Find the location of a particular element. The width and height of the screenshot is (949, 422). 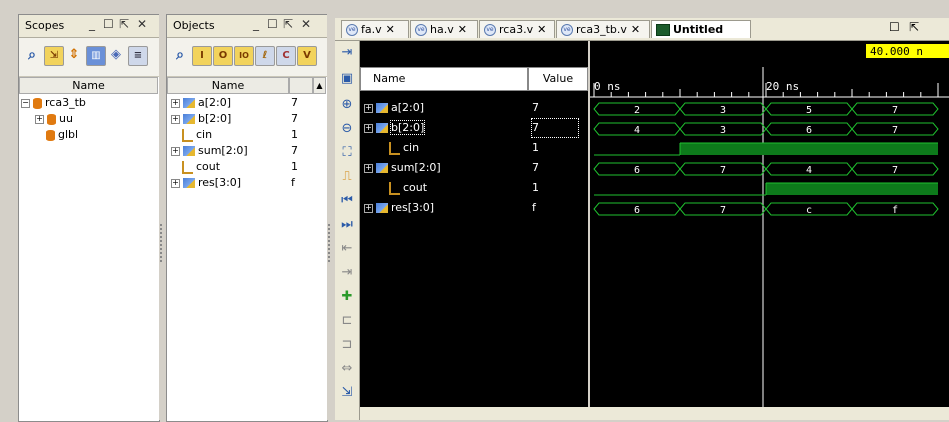

goto-cursor-icon: ⇥ is located at coordinates (347, 53).